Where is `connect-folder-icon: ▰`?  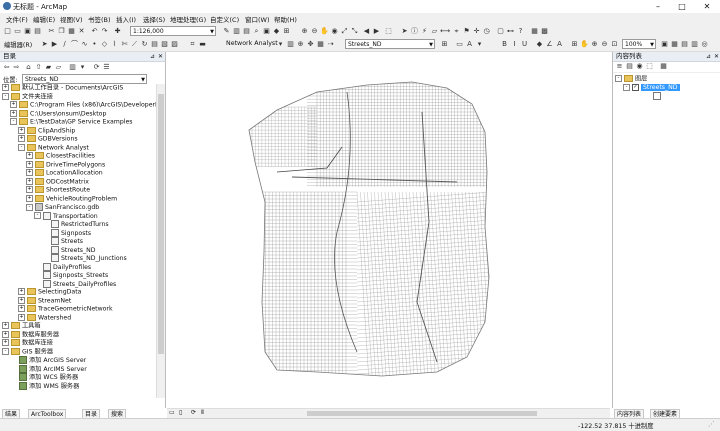
connect-folder-icon: ▰ is located at coordinates (48, 67).